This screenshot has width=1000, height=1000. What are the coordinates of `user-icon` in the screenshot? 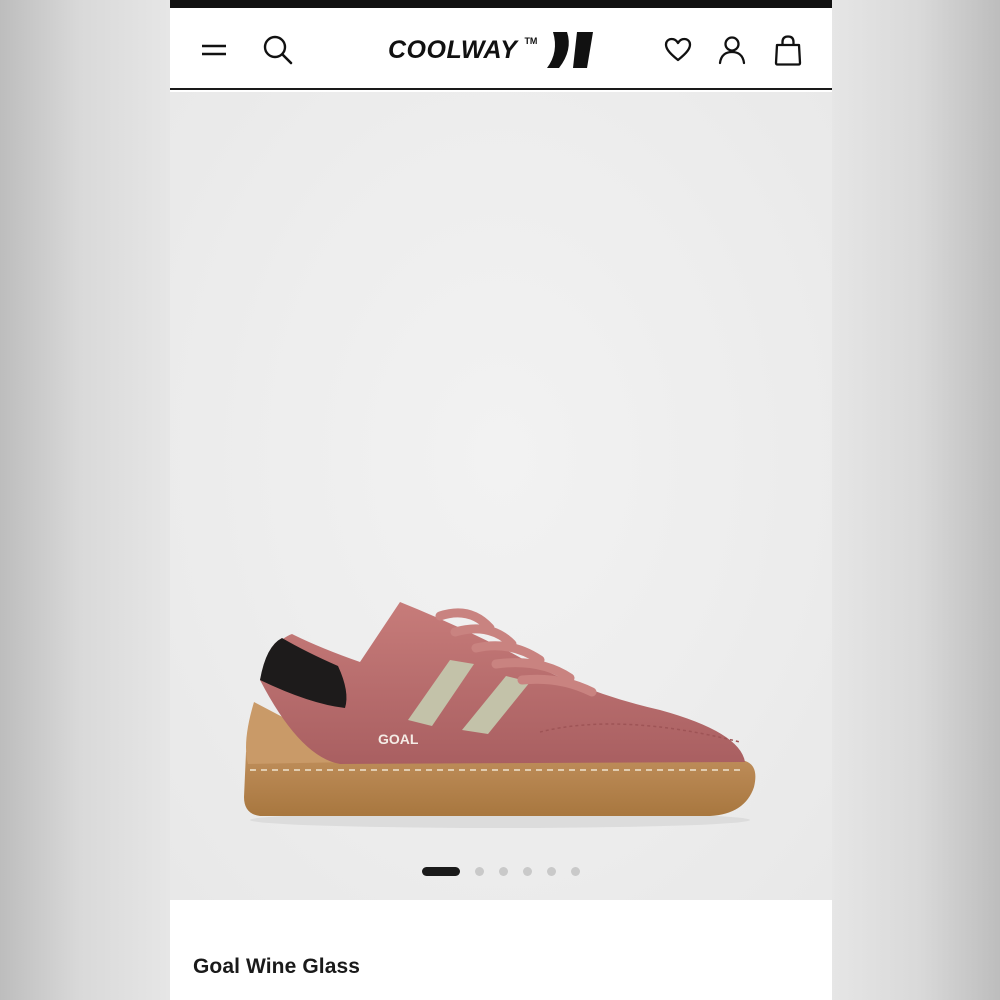 It's located at (732, 50).